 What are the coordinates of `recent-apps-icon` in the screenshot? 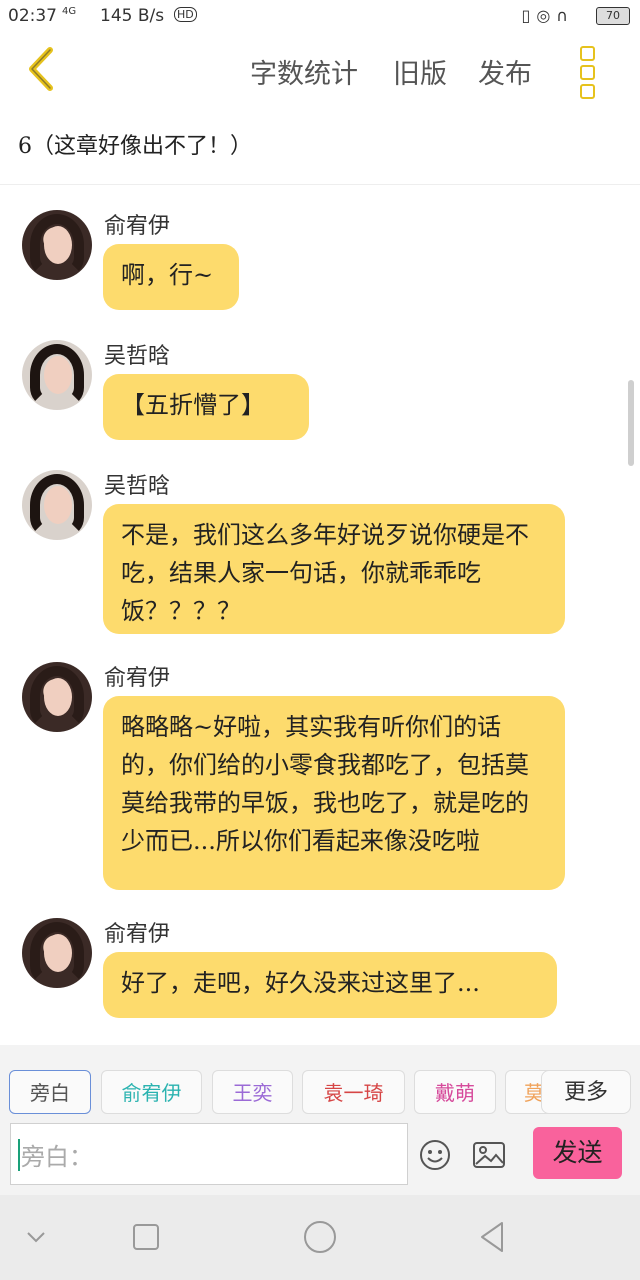 It's located at (146, 1237).